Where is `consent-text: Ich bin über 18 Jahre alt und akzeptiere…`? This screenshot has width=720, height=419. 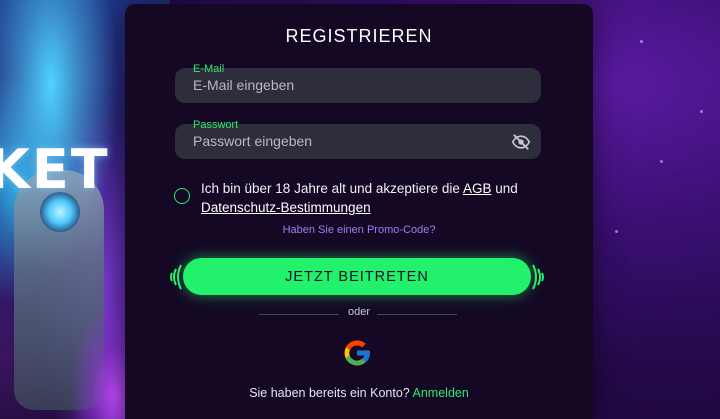 consent-text: Ich bin über 18 Jahre alt und akzeptiere… is located at coordinates (381, 198).